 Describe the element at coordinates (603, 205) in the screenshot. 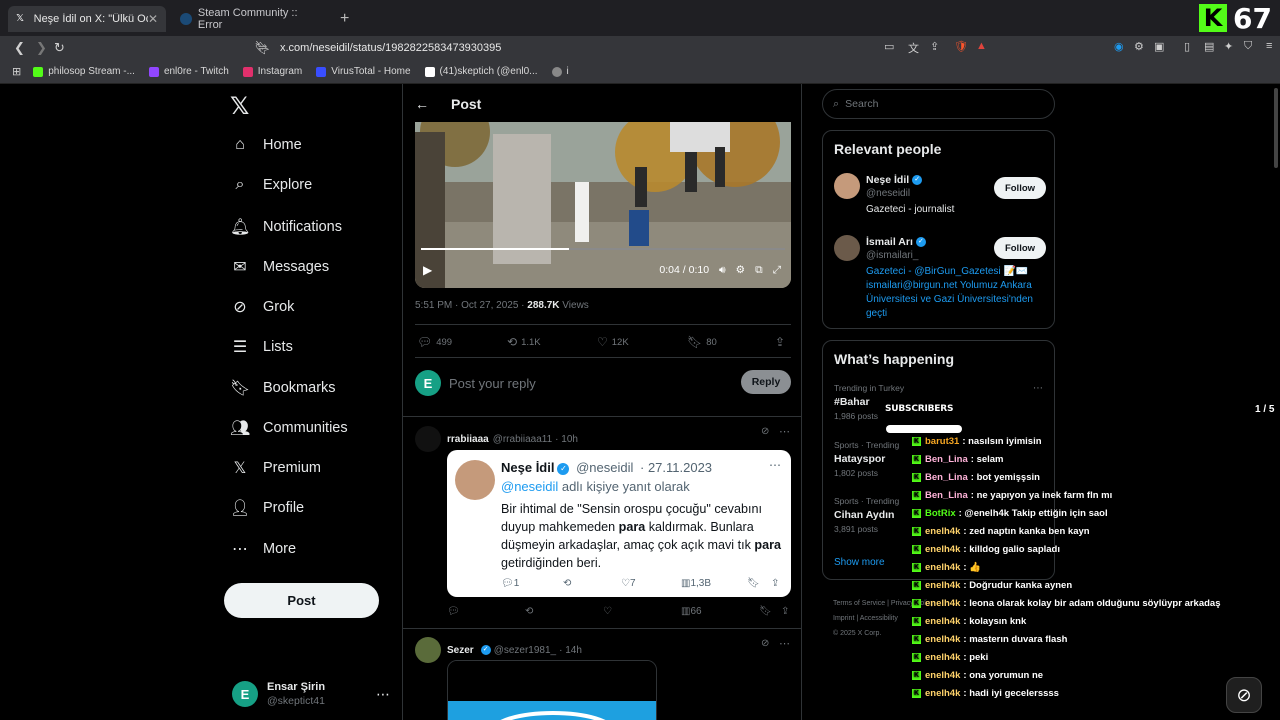

I see `video-player: ▶ 0:04 / 0:10 🔊︎ ⚙ ⧉ ⤢` at that location.